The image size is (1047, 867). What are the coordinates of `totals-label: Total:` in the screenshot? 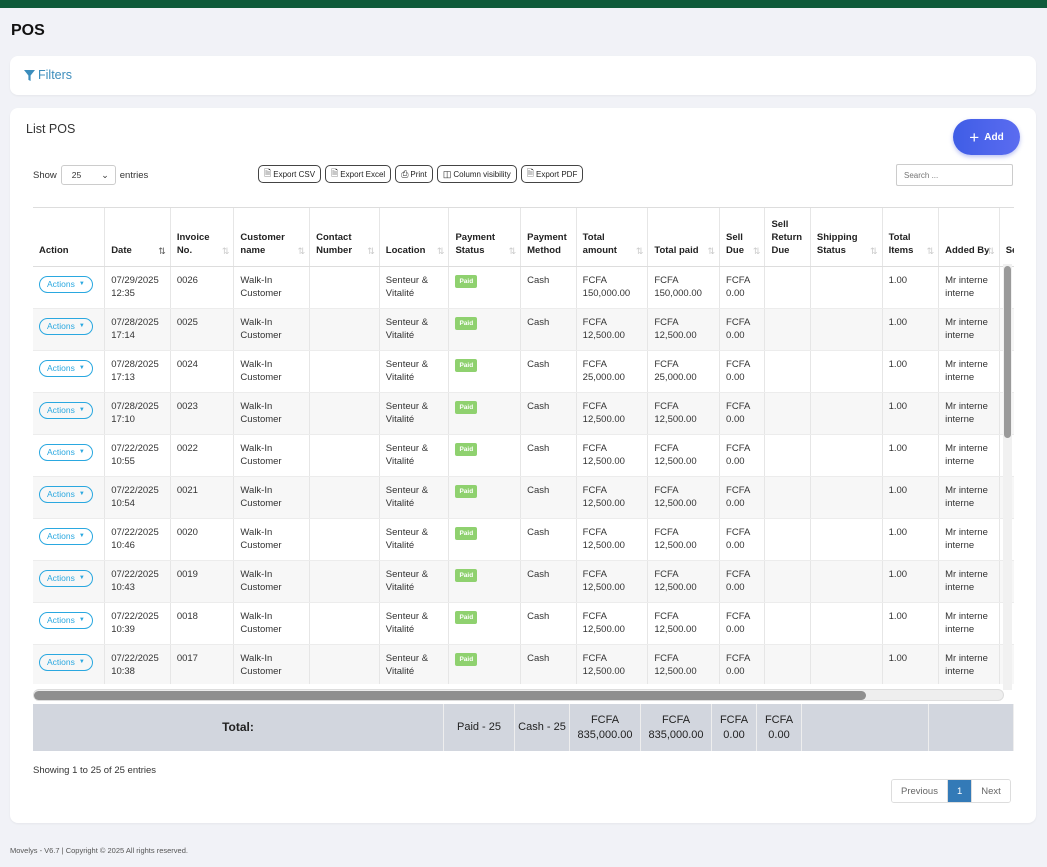 It's located at (238, 727).